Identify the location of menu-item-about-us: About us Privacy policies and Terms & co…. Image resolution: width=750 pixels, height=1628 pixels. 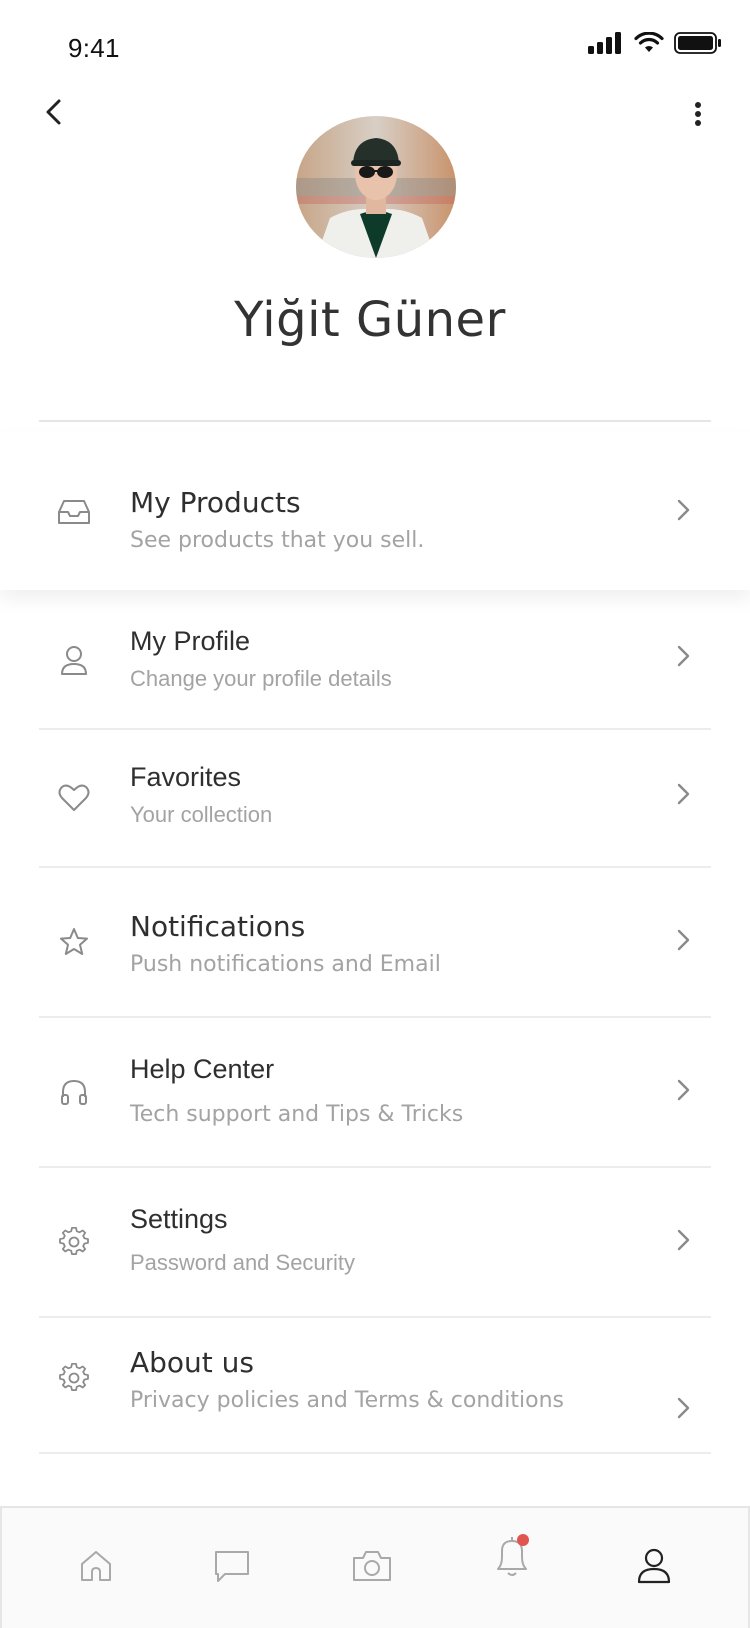
(375, 1386).